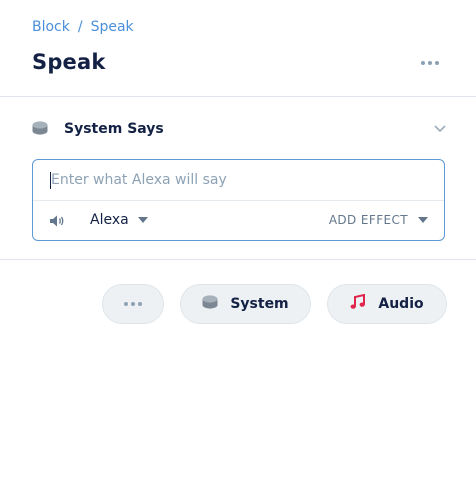 The width and height of the screenshot is (476, 488). What do you see at coordinates (440, 129) in the screenshot?
I see `chevron-down-icon` at bounding box center [440, 129].